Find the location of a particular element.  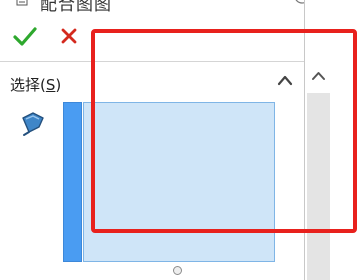

property-sheet-icon is located at coordinates (22, 3).